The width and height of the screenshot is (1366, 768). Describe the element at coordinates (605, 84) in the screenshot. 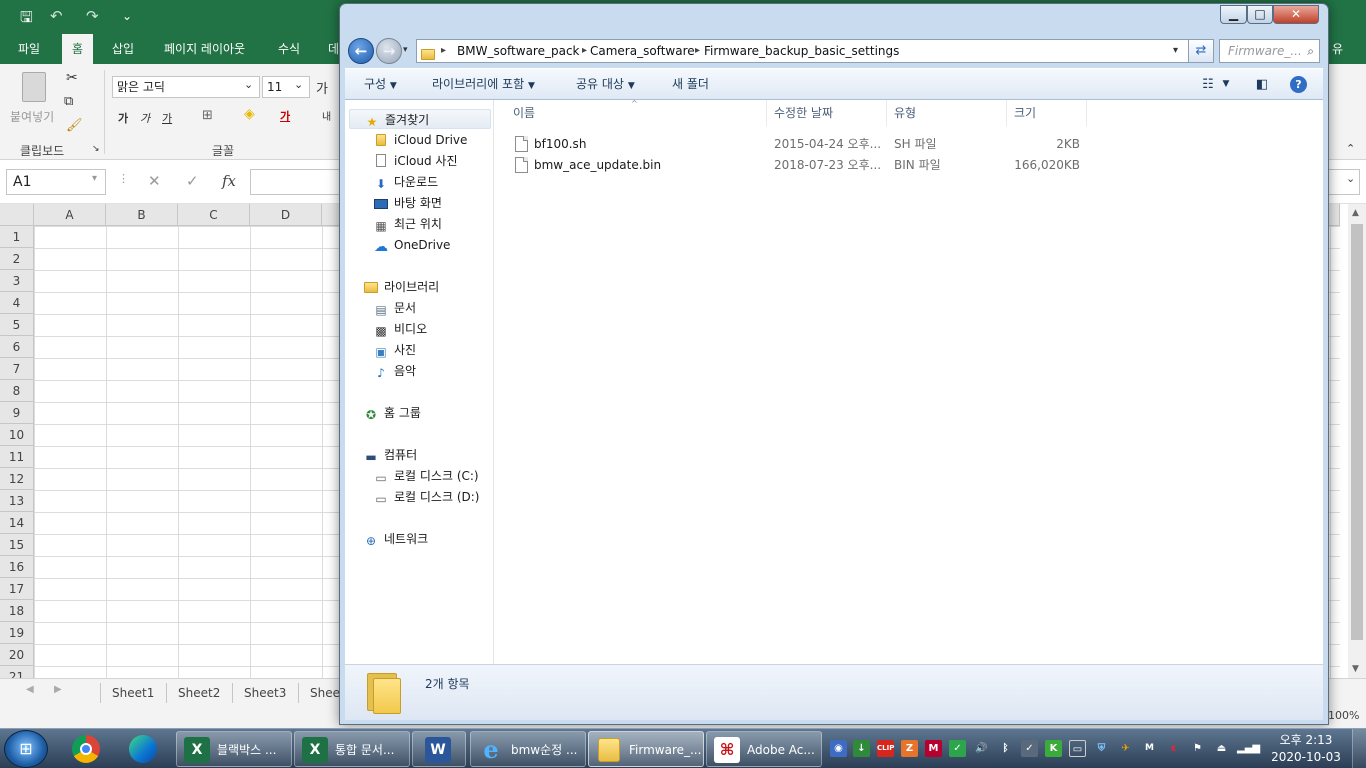

I see `share-with-menu: 공유 대상 ▼` at that location.